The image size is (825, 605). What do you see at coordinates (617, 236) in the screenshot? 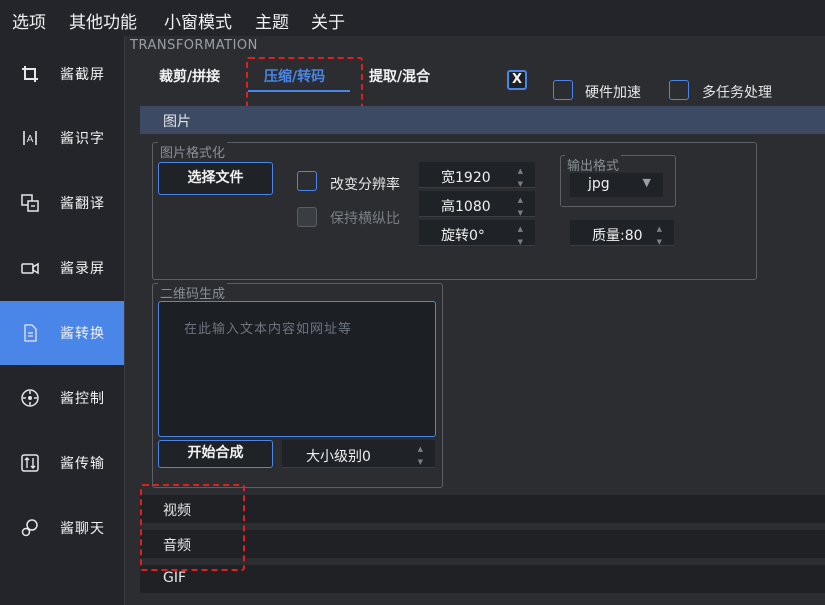
I see `quality-value: 质量:80` at bounding box center [617, 236].